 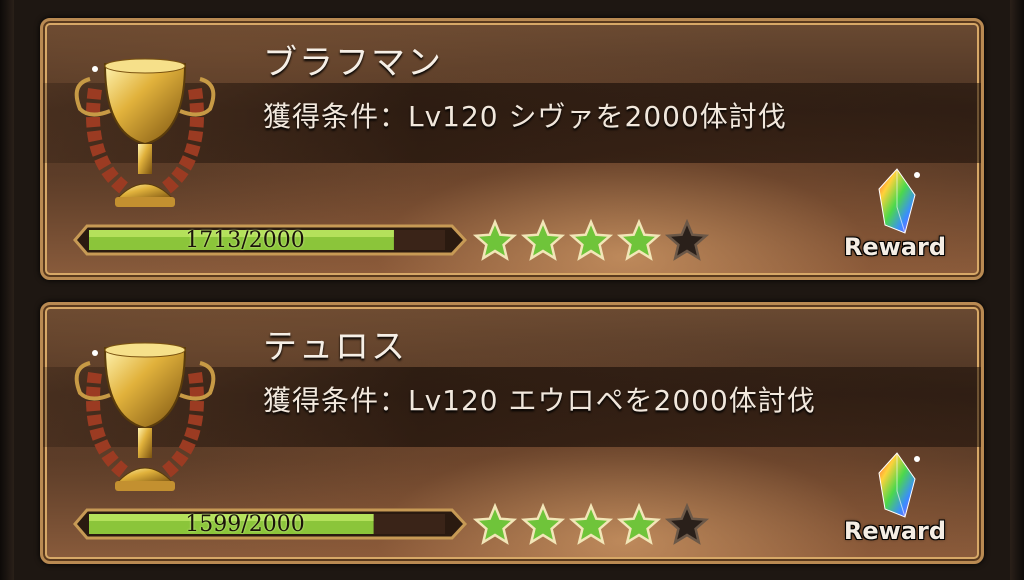 I want to click on achievement-title: ブラフマン, so click(x=353, y=63).